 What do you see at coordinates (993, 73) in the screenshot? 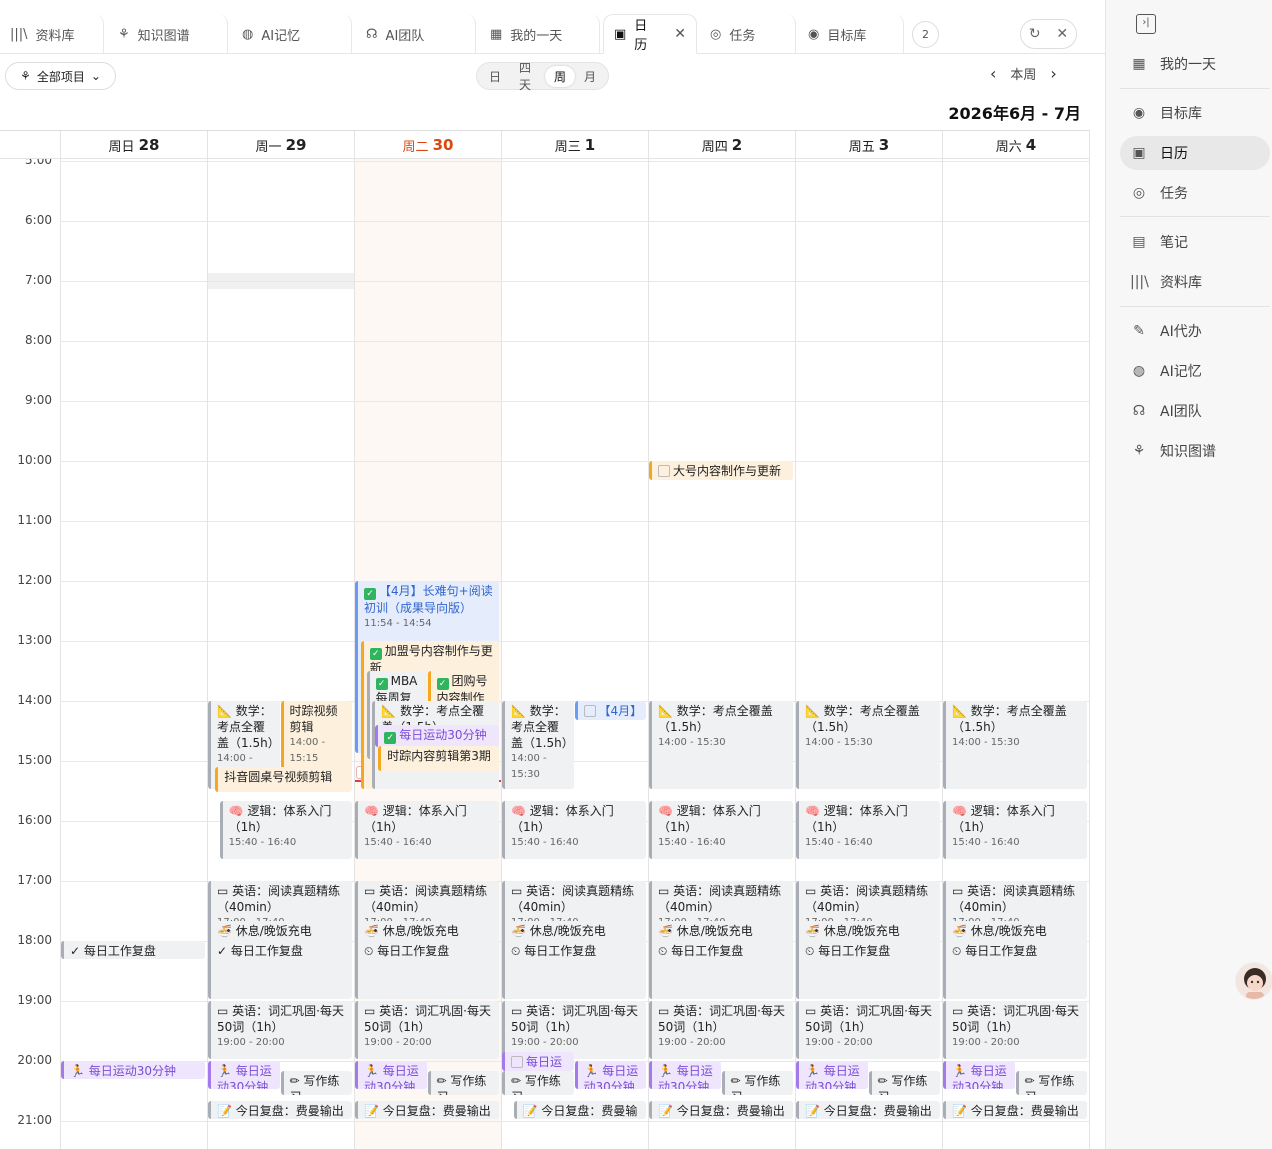
I see `chevron-left-icon: ‹` at bounding box center [993, 73].